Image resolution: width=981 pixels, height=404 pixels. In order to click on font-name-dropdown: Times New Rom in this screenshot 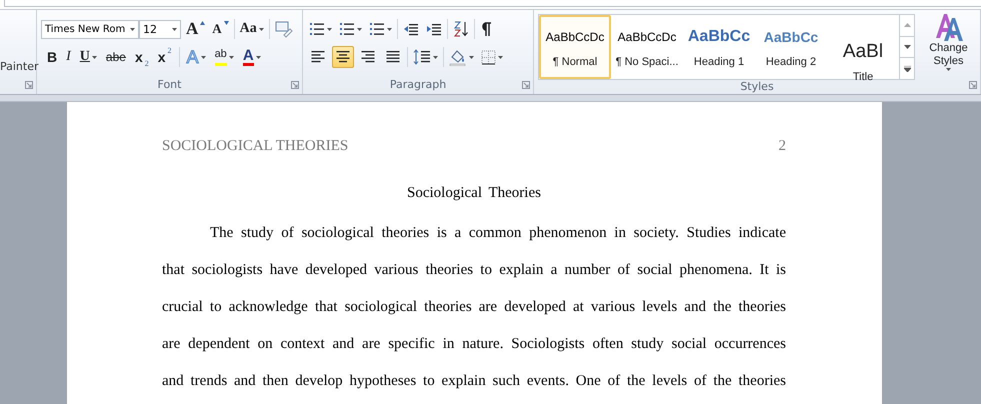, I will do `click(90, 29)`.